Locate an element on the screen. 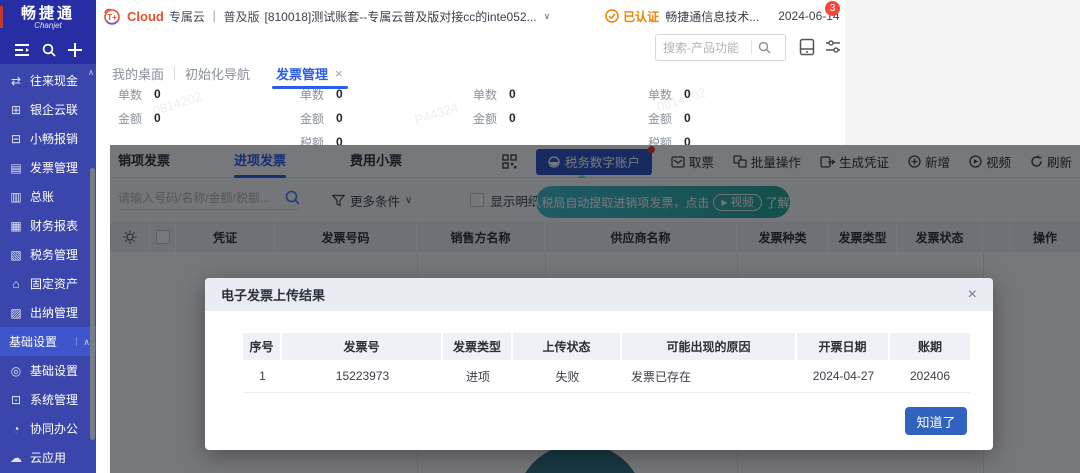 The image size is (1080, 473). logo-title: 畅捷通 is located at coordinates (47, 13).